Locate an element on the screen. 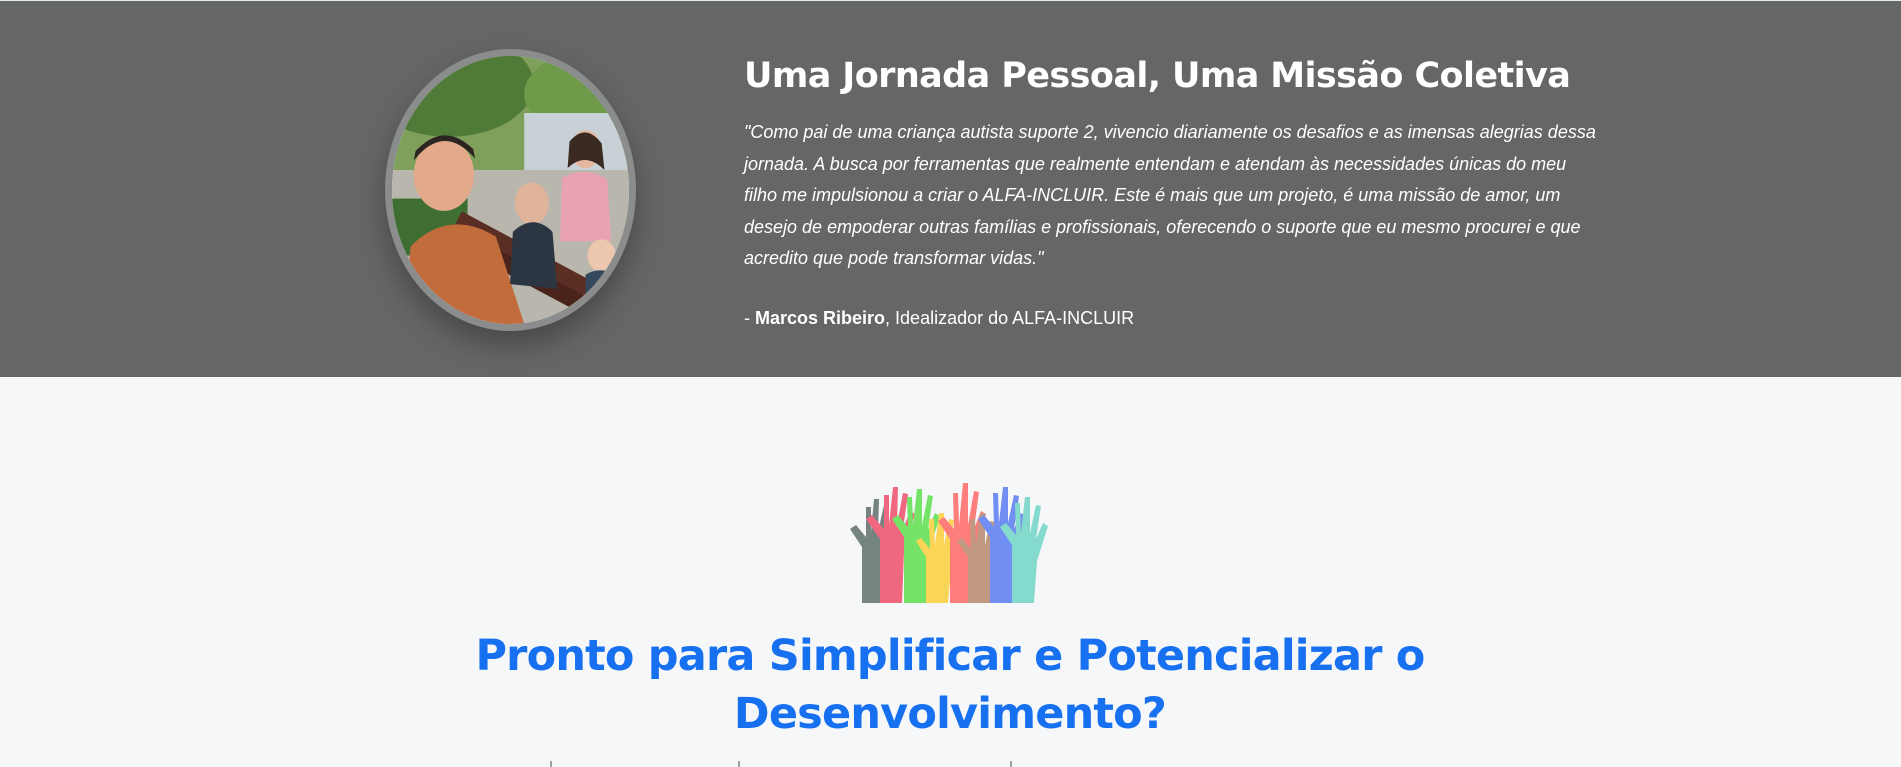 This screenshot has width=1901, height=767. author-prefix: - is located at coordinates (749, 317).